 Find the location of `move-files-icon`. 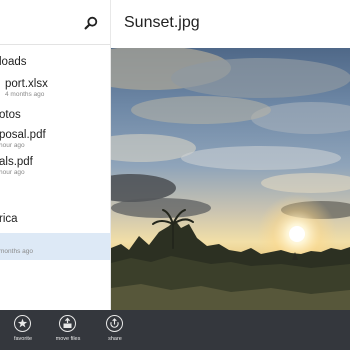

move-files-icon is located at coordinates (67, 323).